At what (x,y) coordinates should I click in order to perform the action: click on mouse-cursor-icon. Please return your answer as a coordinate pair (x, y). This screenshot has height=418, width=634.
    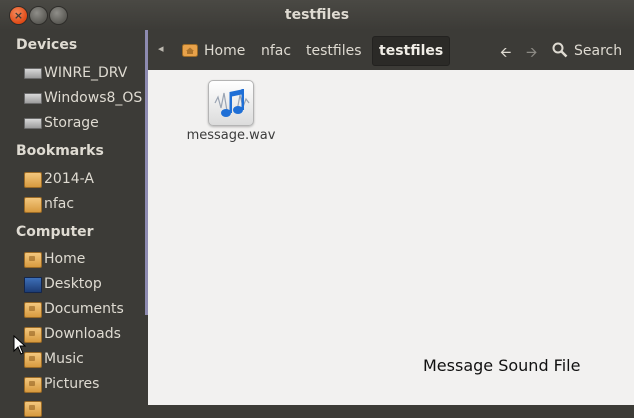
    Looking at the image, I should click on (20, 345).